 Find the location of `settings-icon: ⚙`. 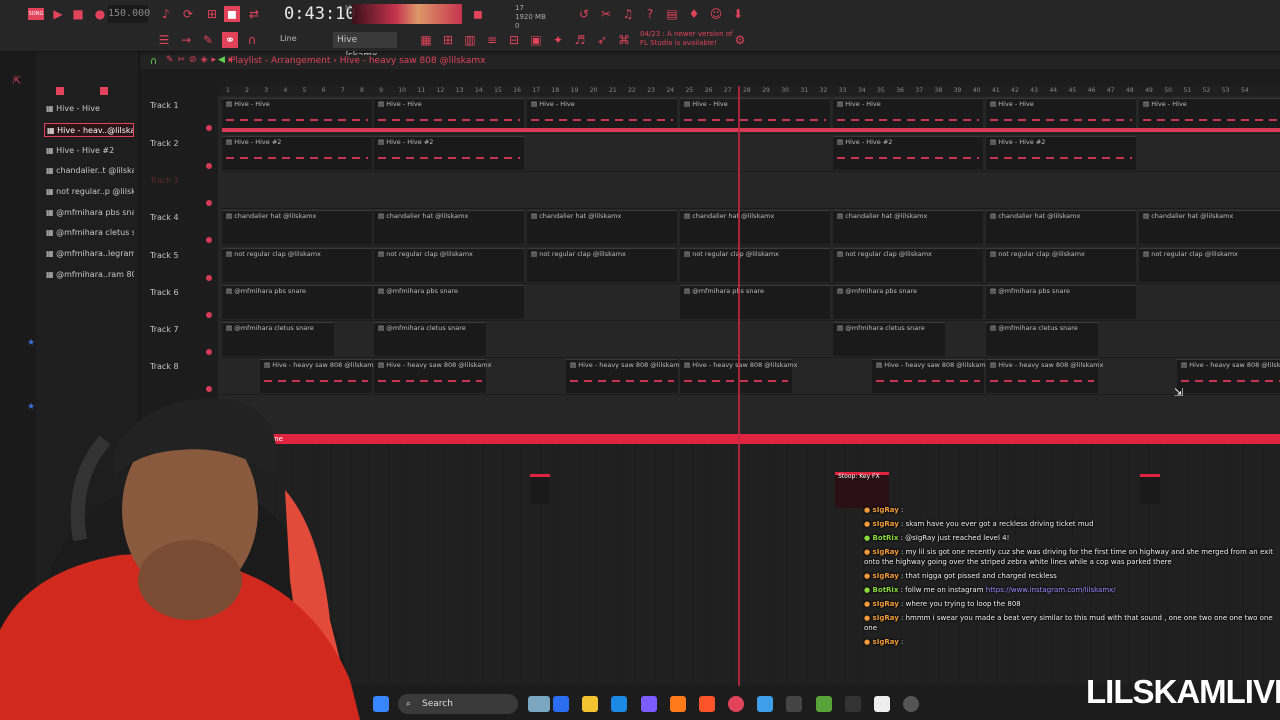

settings-icon: ⚙ is located at coordinates (740, 40).